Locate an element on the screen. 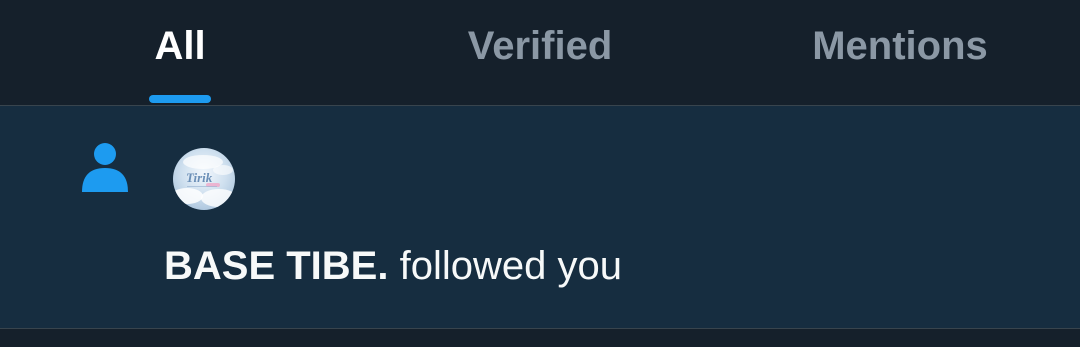  active-tab-indicator is located at coordinates (180, 99).